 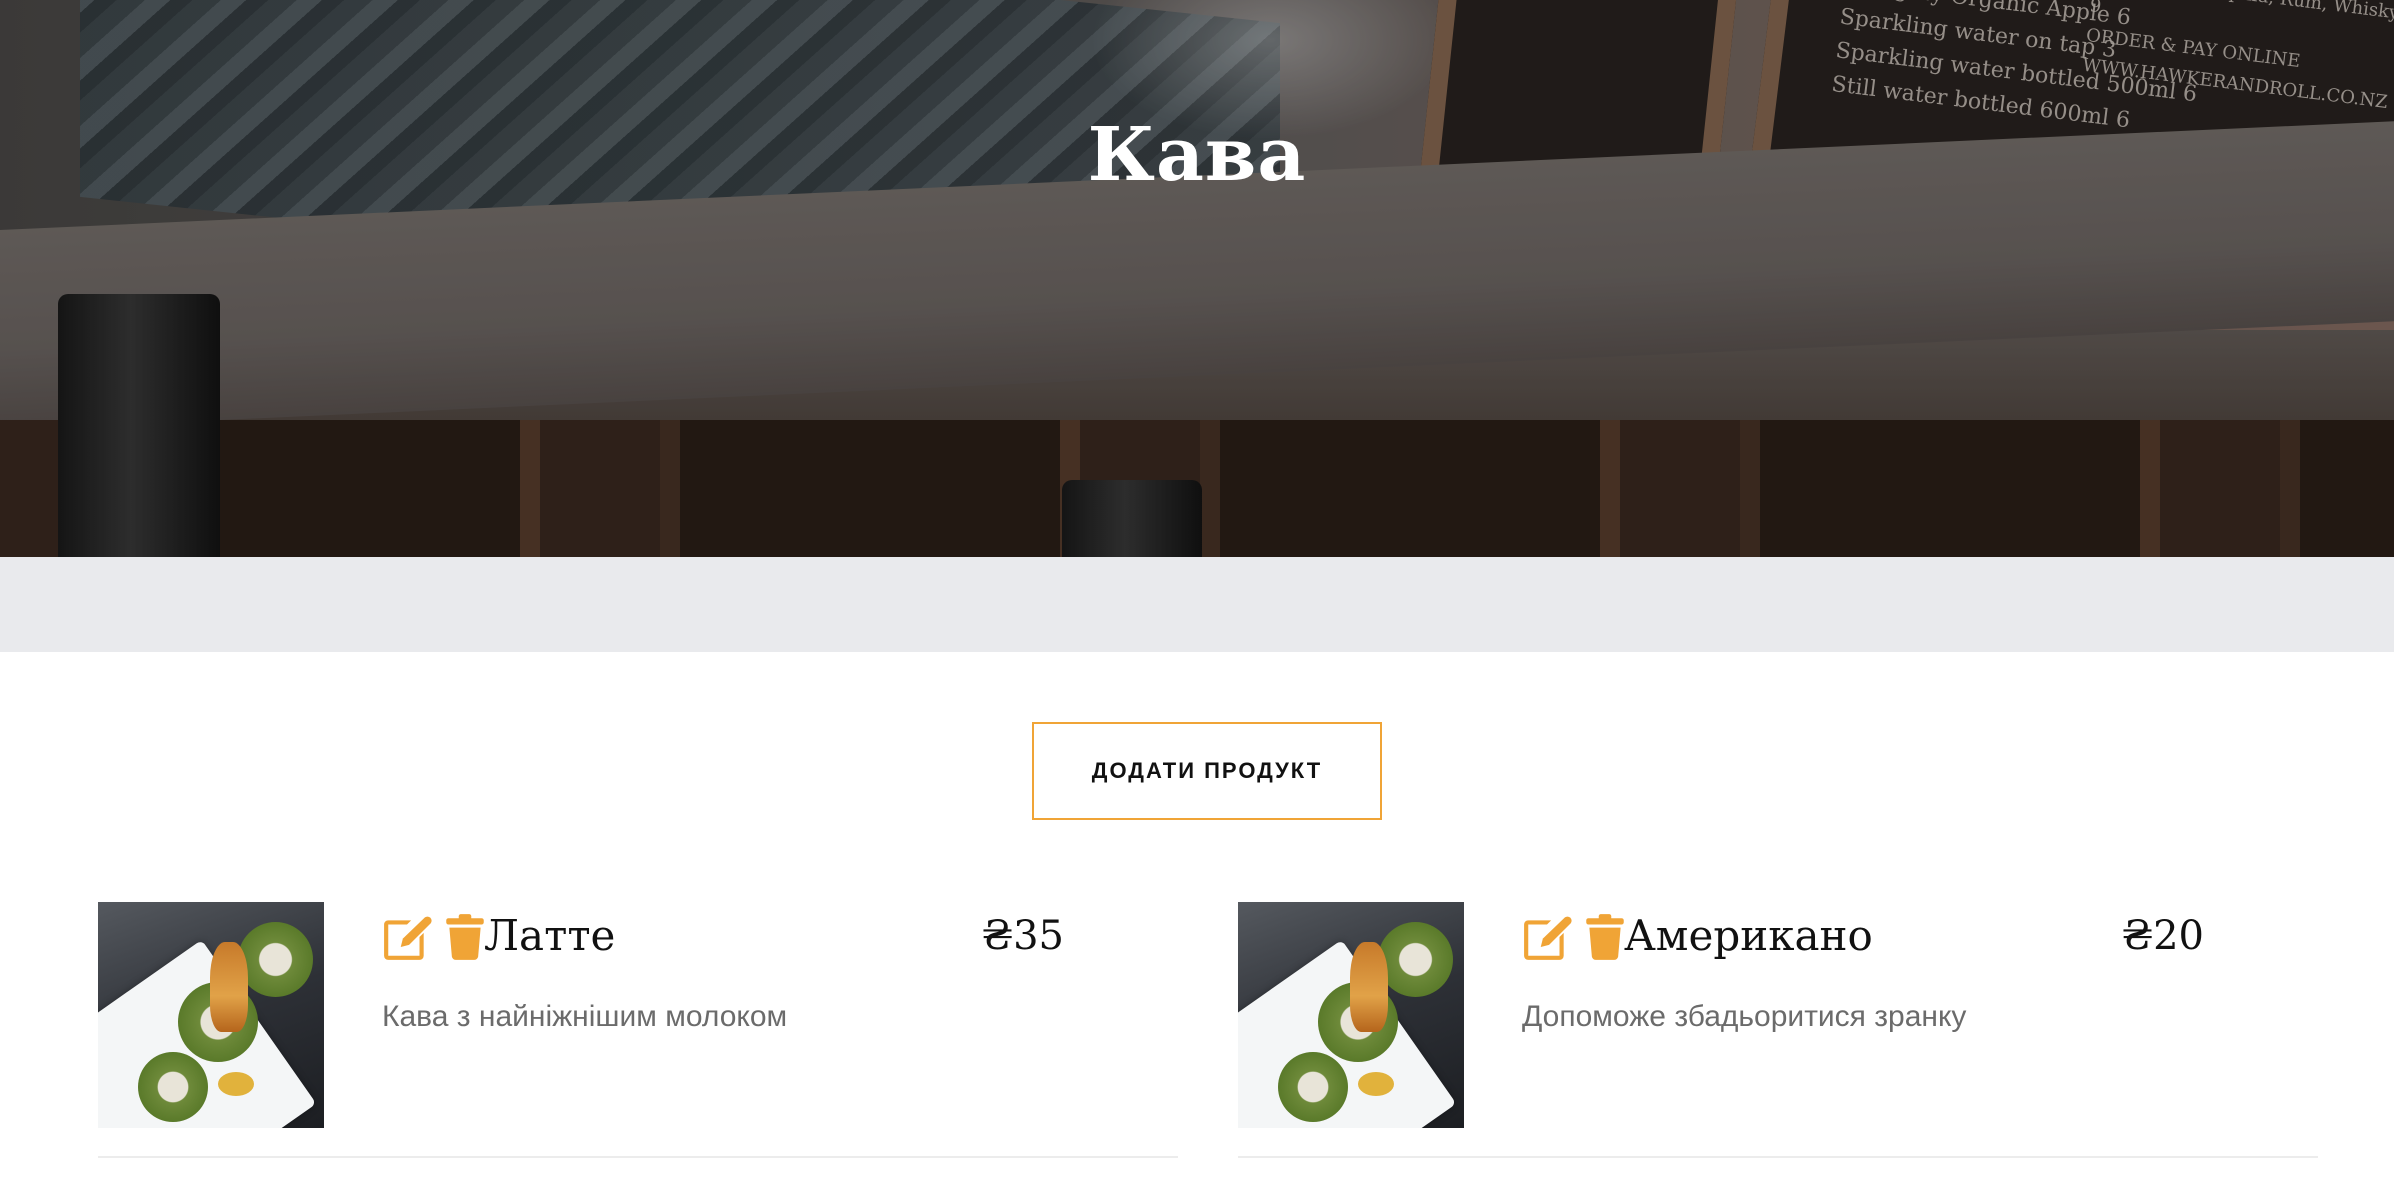 I want to click on page-title: Кава, so click(x=1197, y=155).